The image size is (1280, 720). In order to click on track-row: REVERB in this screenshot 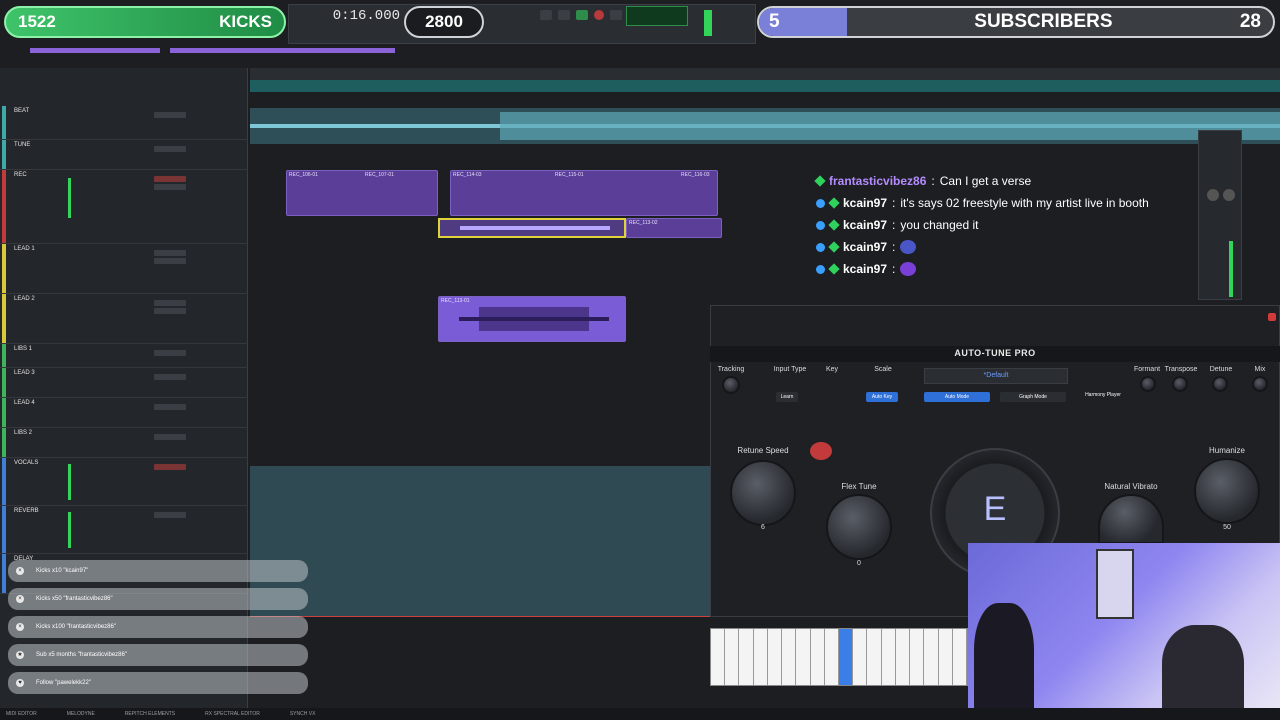, I will do `click(124, 530)`.